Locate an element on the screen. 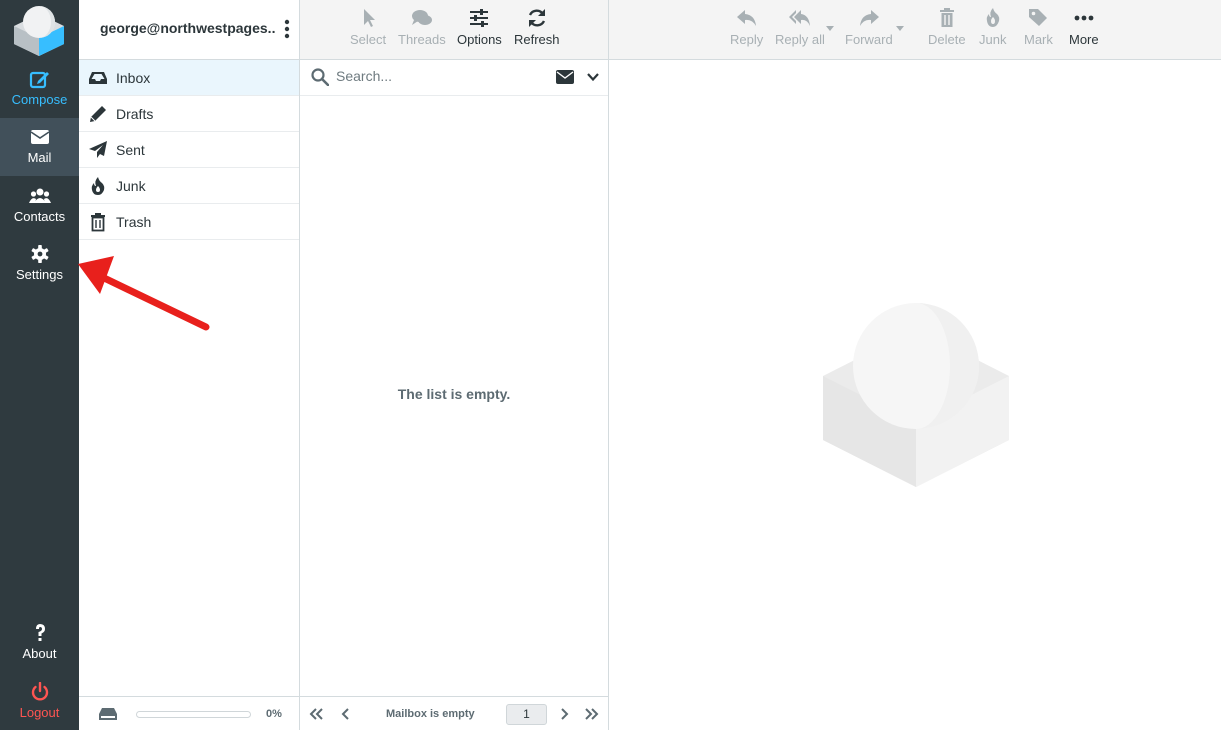 This screenshot has width=1221, height=730. settings-nav-item: Settings is located at coordinates (39, 264).